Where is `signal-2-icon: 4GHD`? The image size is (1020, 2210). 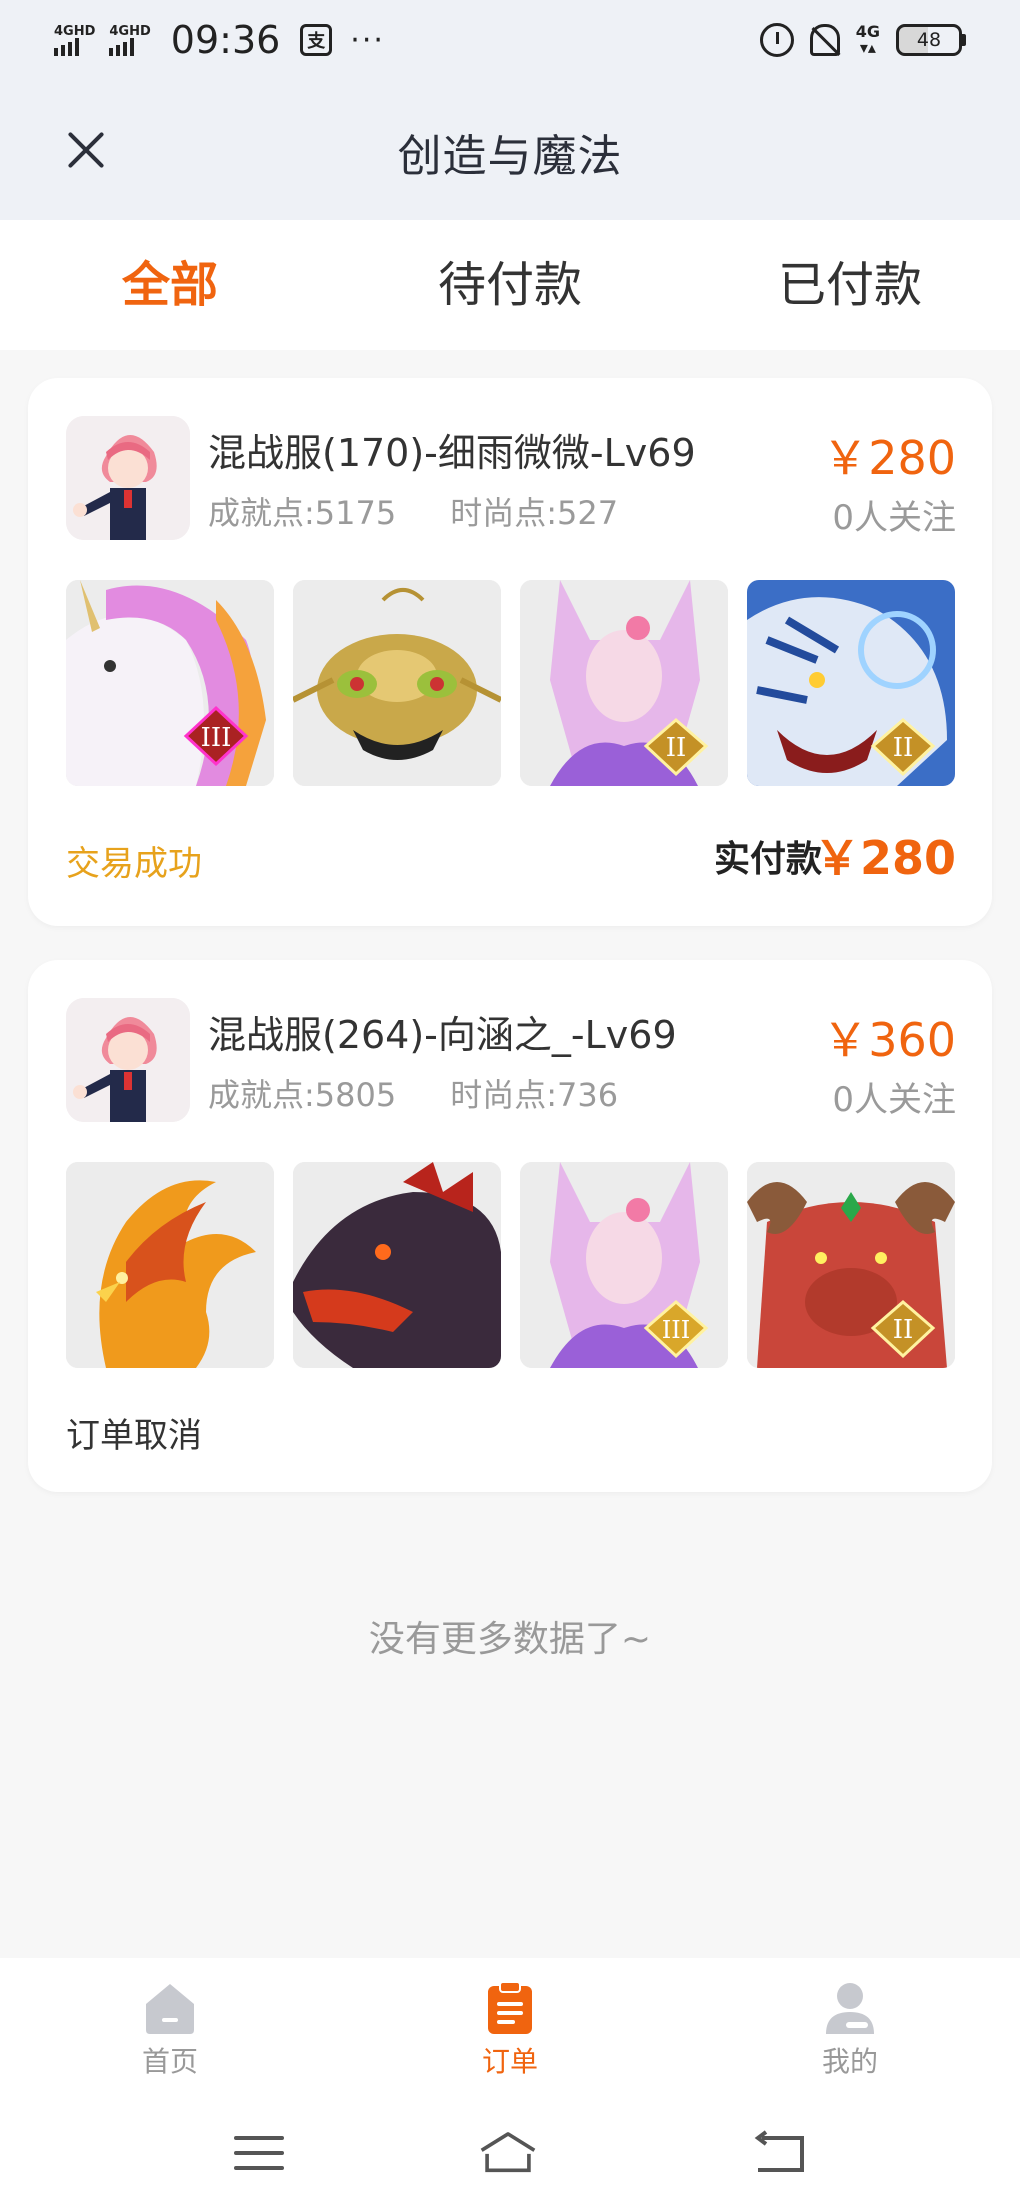
signal-2-icon: 4GHD is located at coordinates (130, 39).